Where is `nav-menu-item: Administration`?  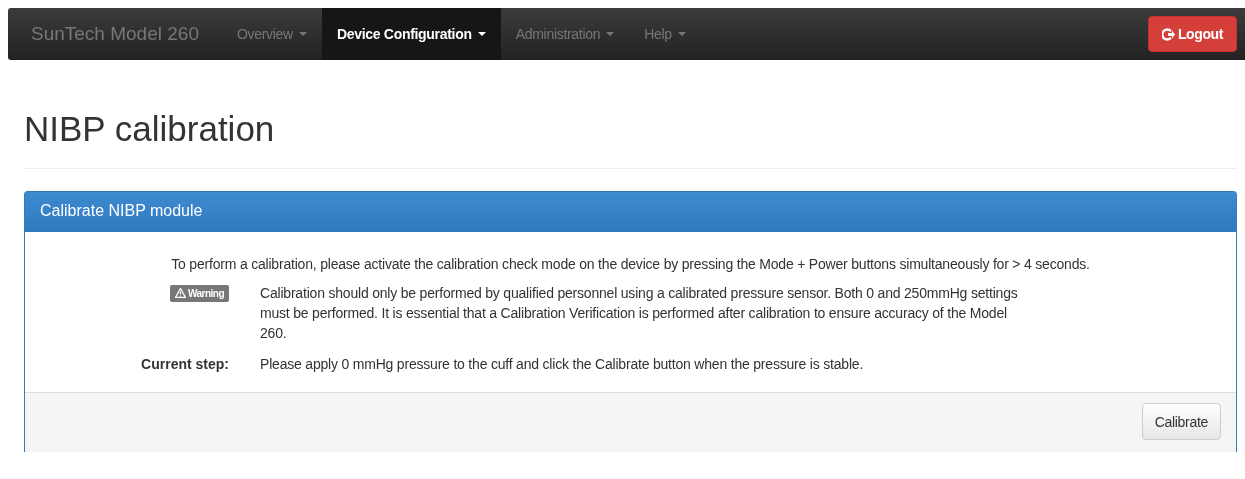 nav-menu-item: Administration is located at coordinates (565, 34).